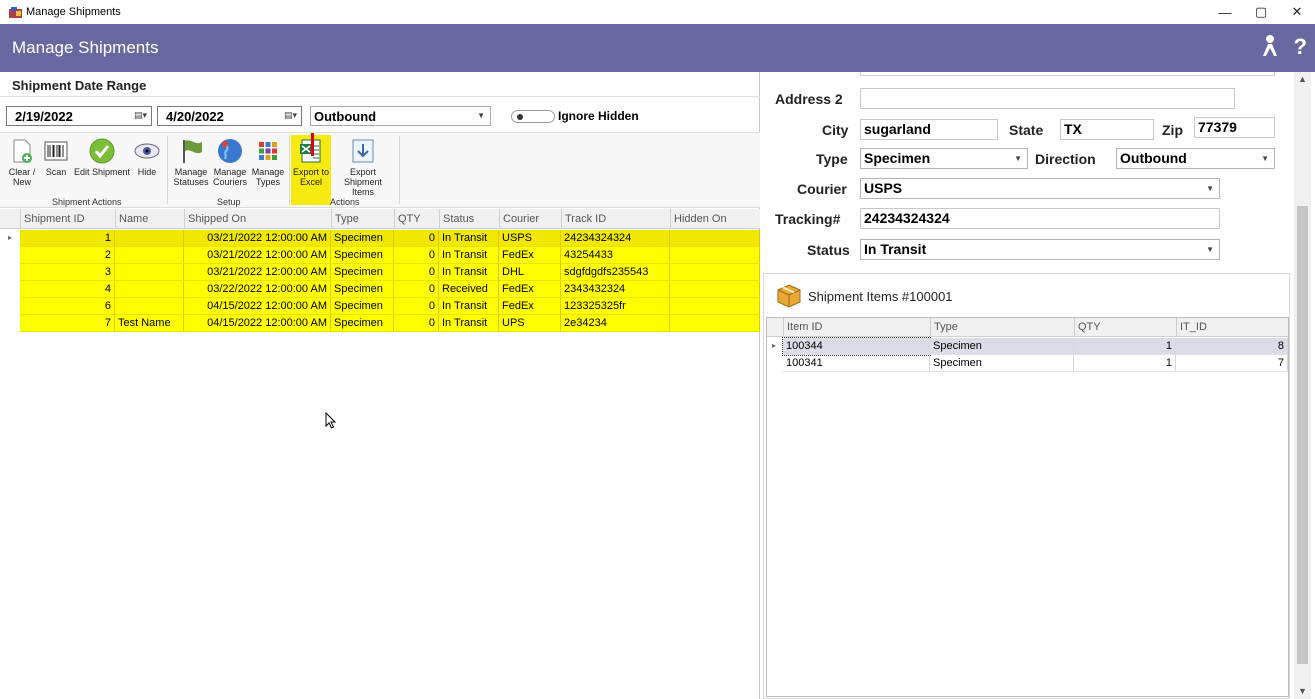 The height and width of the screenshot is (699, 1315). Describe the element at coordinates (149, 219) in the screenshot. I see `column-header: Name` at that location.